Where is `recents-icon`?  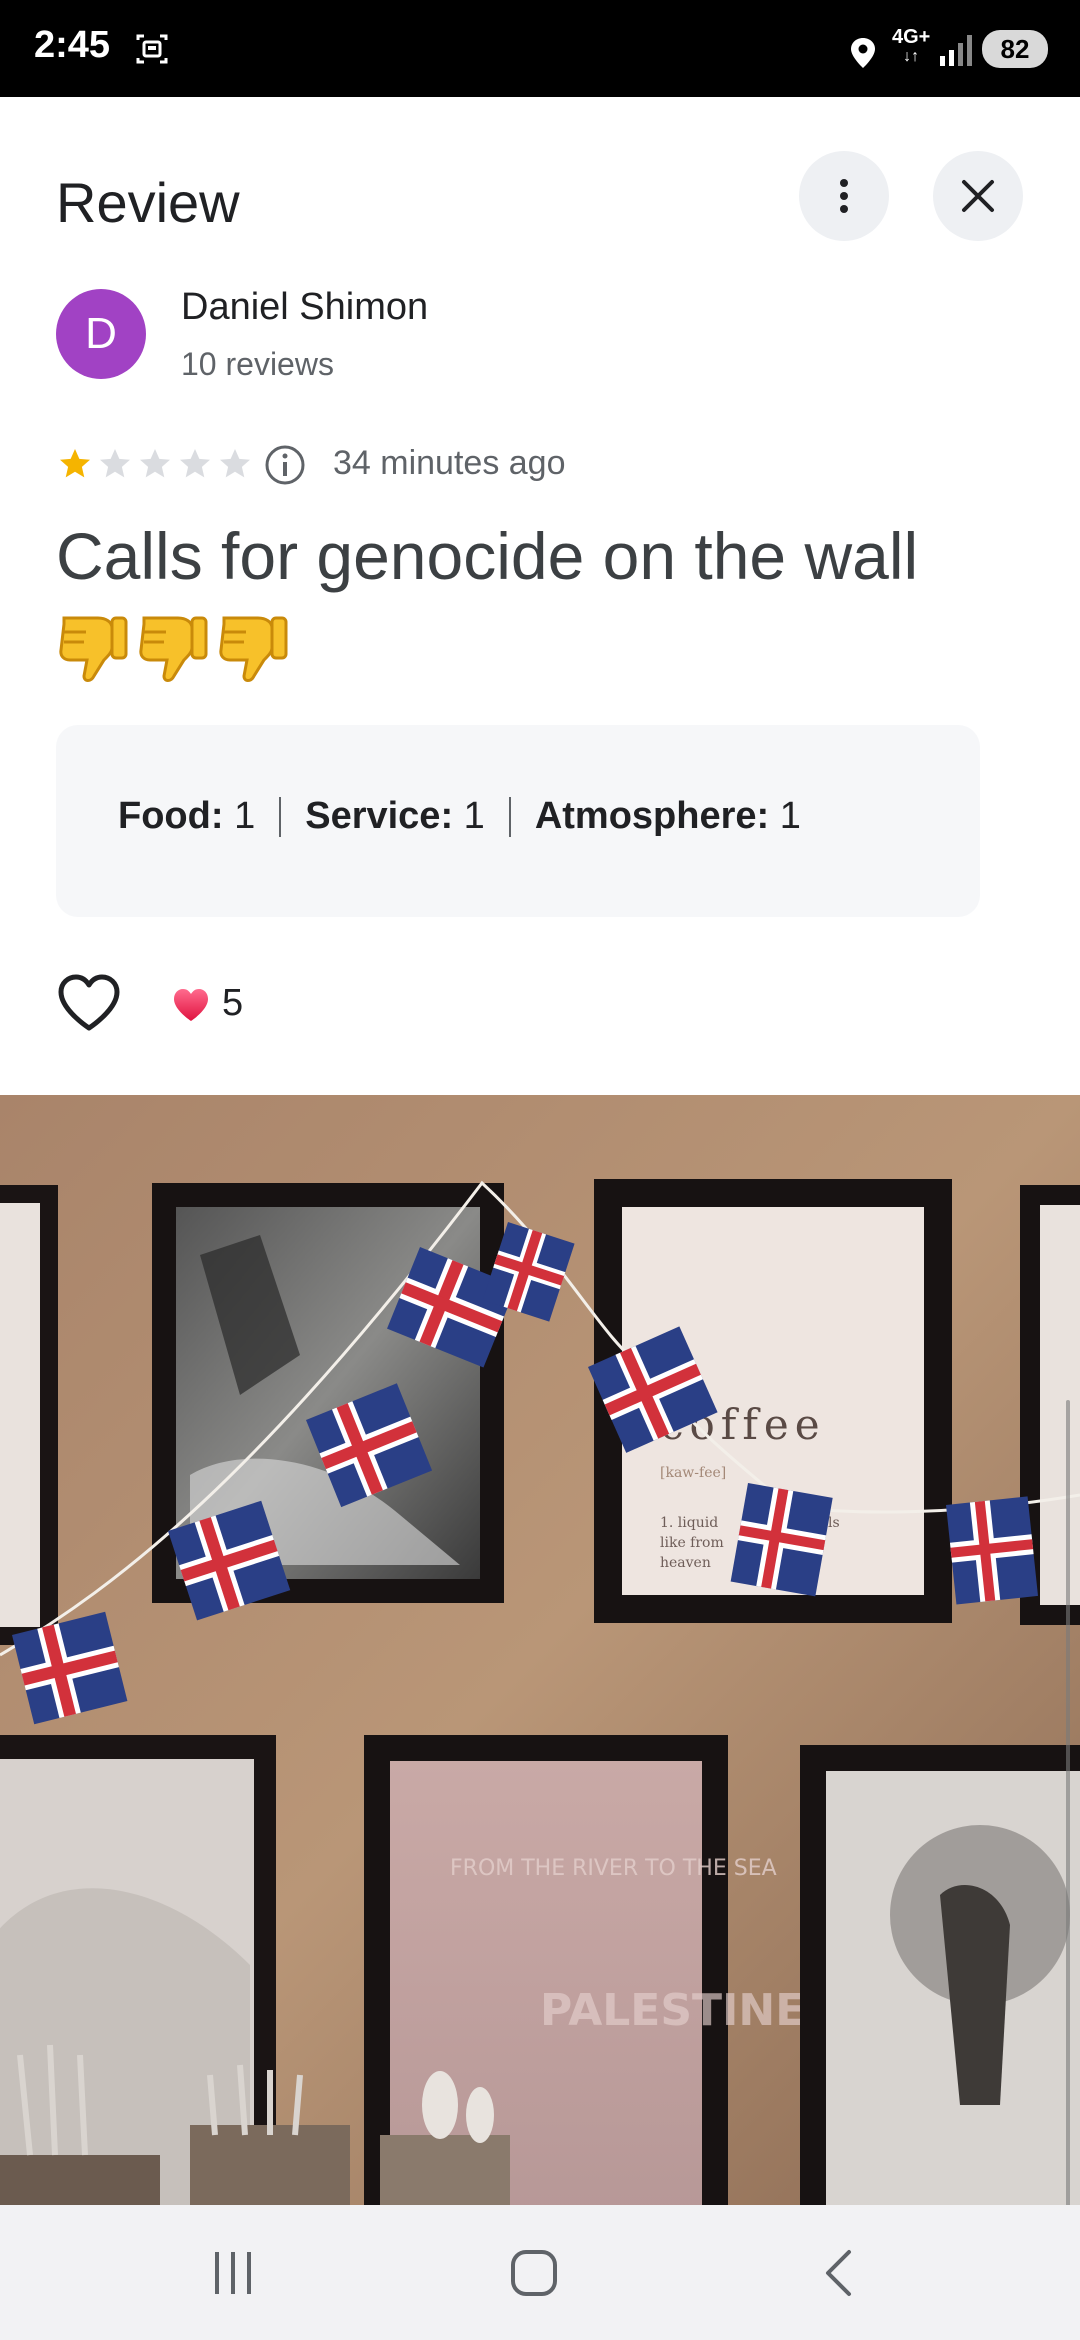 recents-icon is located at coordinates (233, 2272).